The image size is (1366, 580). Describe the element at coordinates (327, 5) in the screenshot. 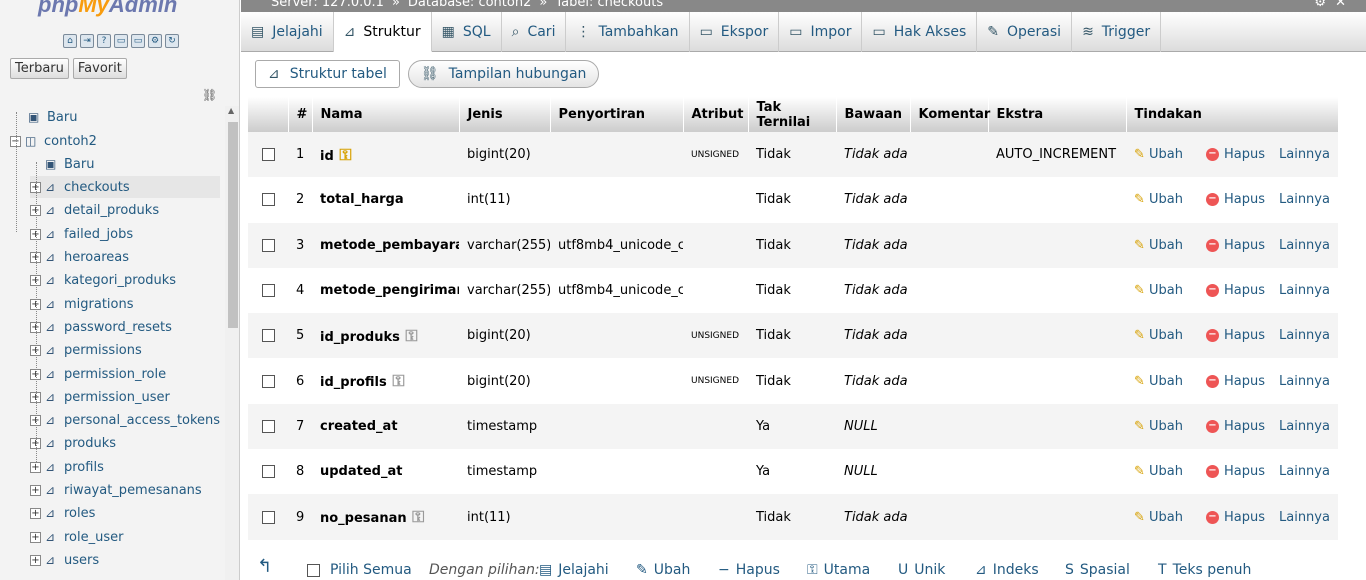

I see `breadcrumb-server: Server: 127.0.0.1` at that location.